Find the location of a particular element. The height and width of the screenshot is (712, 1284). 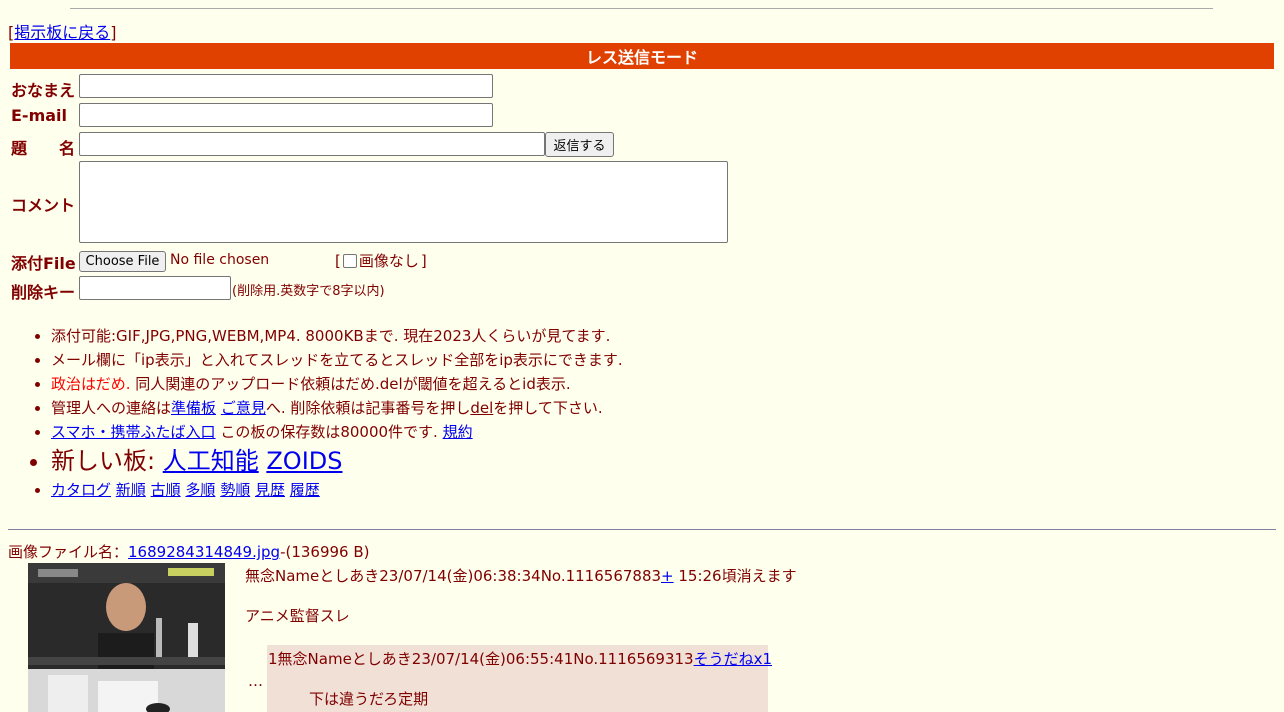

reply-mode-title: レス送信モード is located at coordinates (641, 57).